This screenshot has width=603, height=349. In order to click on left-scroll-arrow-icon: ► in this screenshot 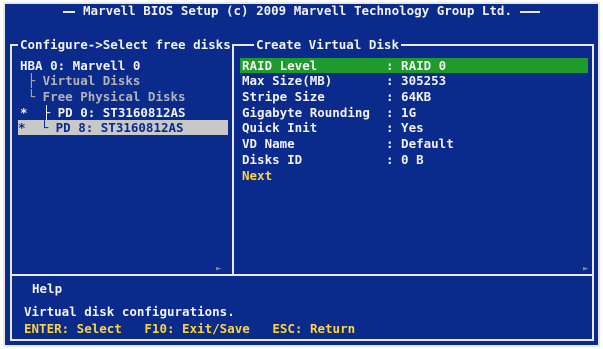, I will do `click(218, 269)`.